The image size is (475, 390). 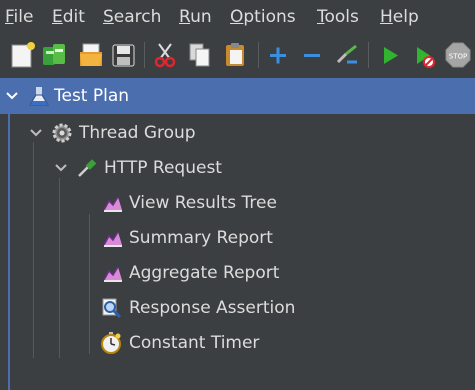 What do you see at coordinates (39, 96) in the screenshot?
I see `flask-icon` at bounding box center [39, 96].